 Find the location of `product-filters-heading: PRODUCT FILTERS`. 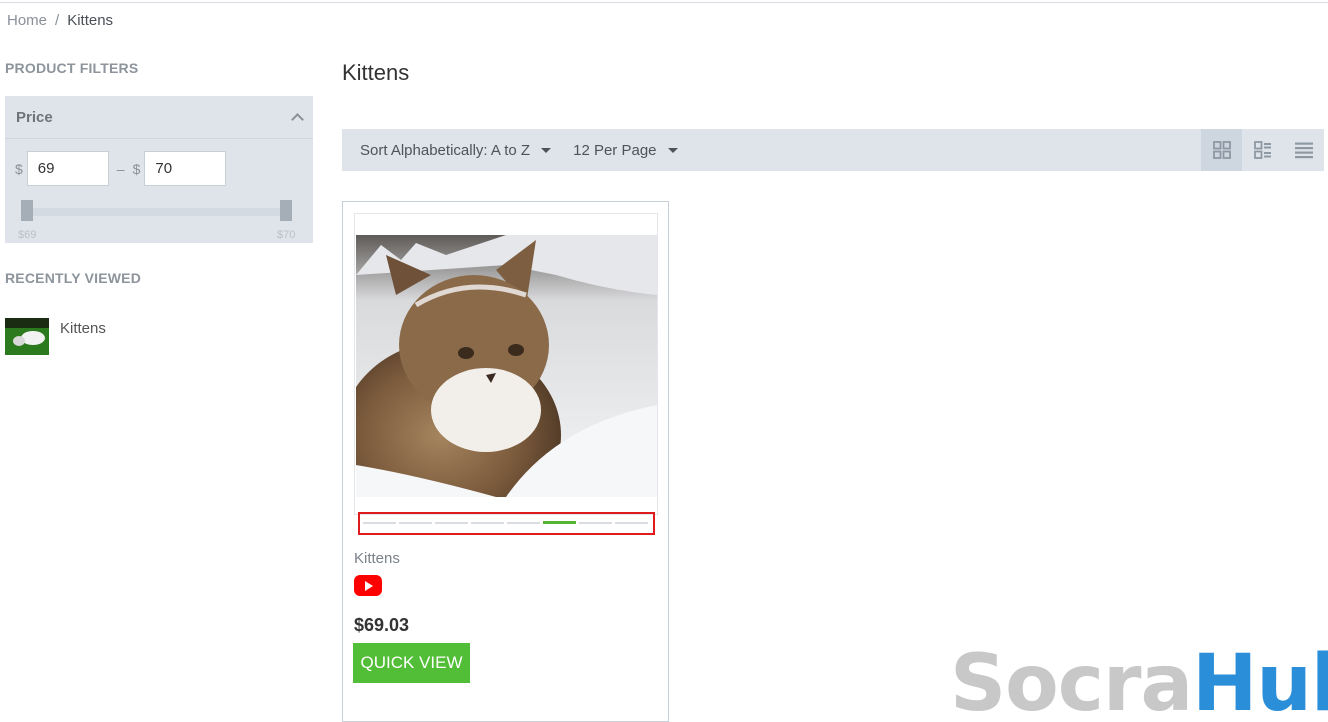

product-filters-heading: PRODUCT FILTERS is located at coordinates (72, 68).